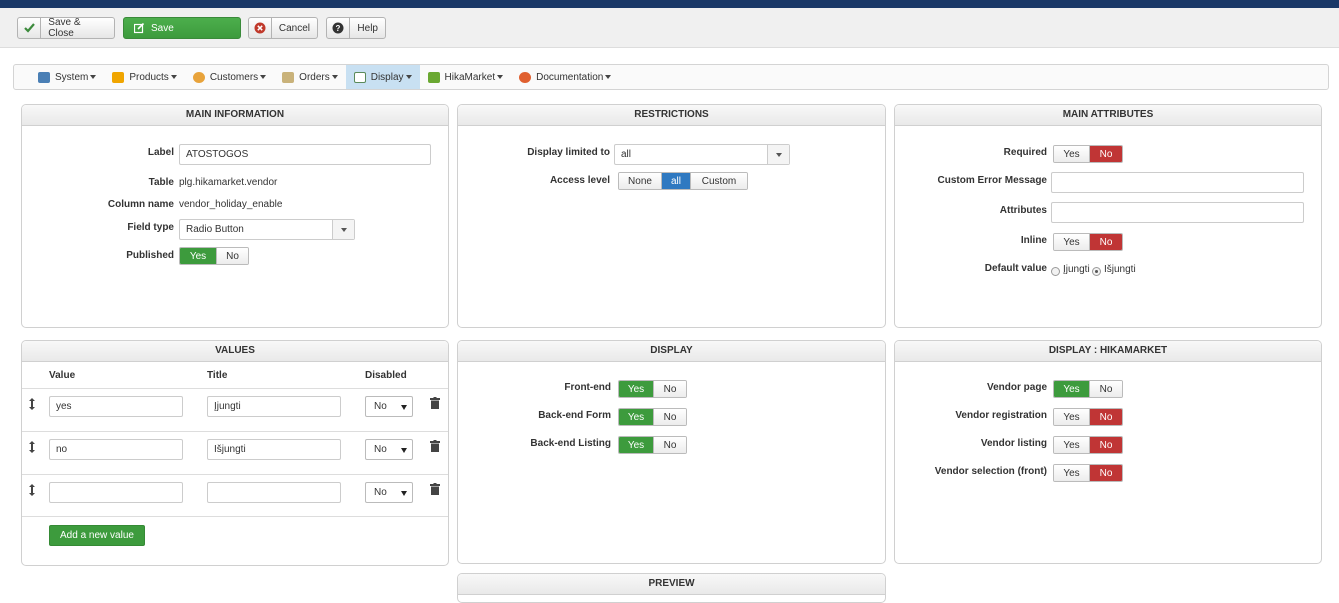  What do you see at coordinates (305, 154) in the screenshot?
I see `label-input: ATOSTOGOS` at bounding box center [305, 154].